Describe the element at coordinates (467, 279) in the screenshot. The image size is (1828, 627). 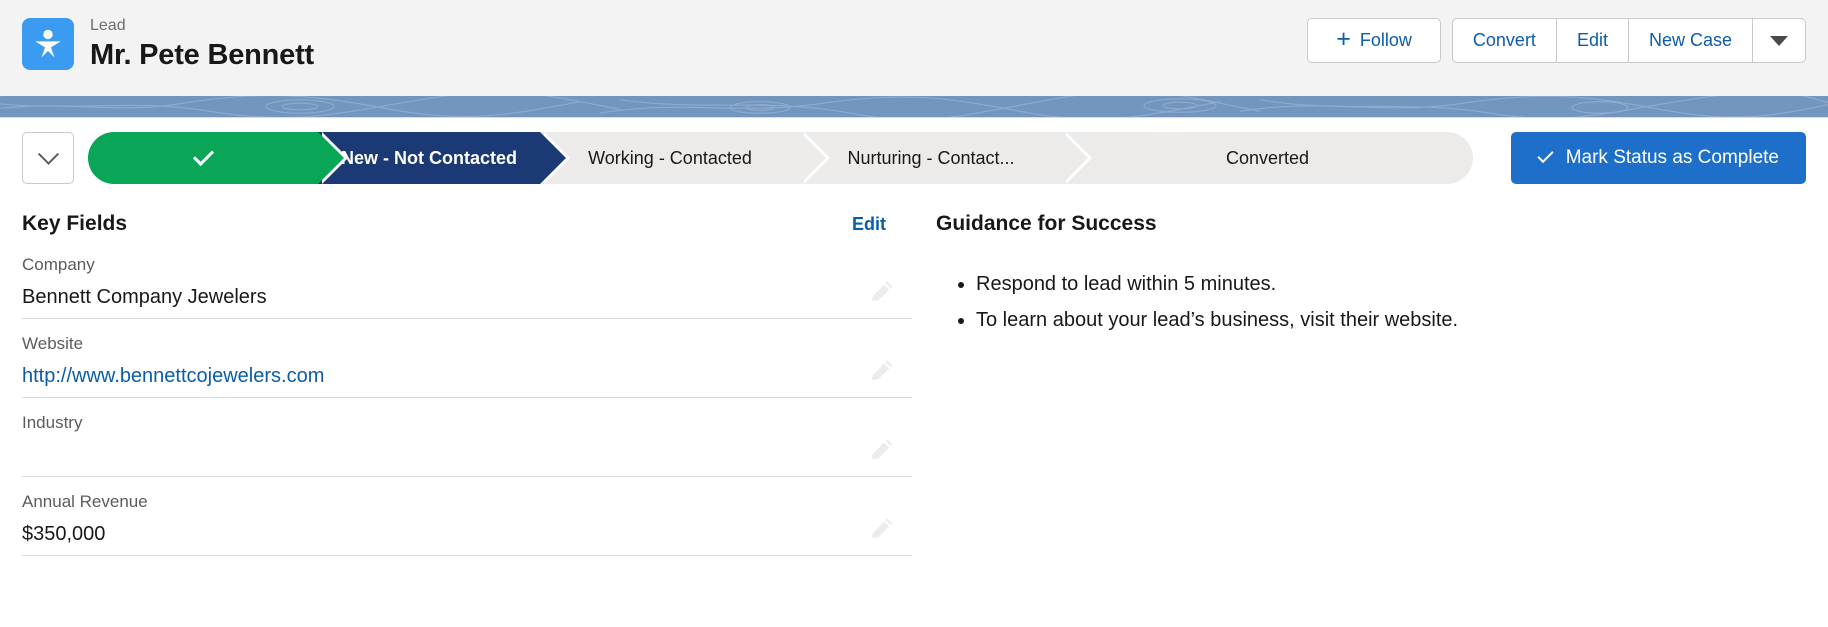
I see `field-company: Company Bennett Company Jewelers` at that location.